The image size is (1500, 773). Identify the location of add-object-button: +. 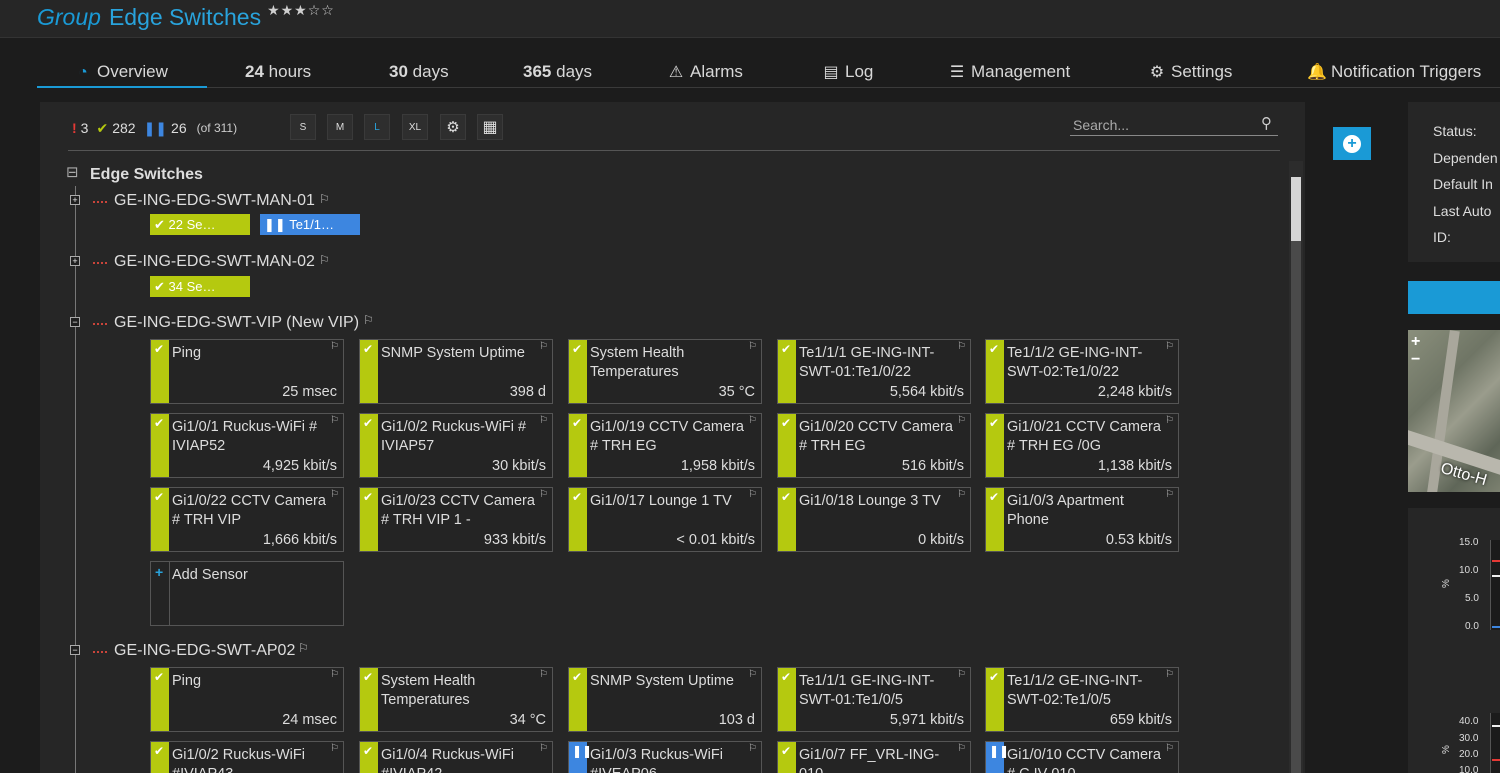
(1352, 143).